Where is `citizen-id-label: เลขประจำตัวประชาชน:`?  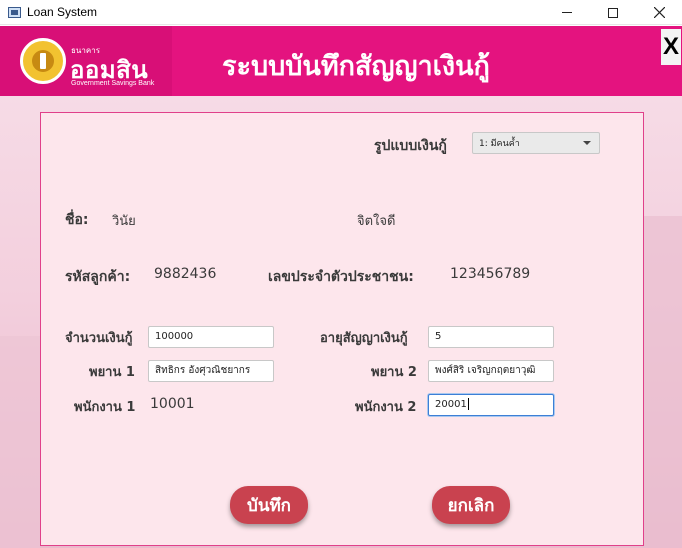
citizen-id-label: เลขประจำตัวประชาชน: is located at coordinates (341, 277).